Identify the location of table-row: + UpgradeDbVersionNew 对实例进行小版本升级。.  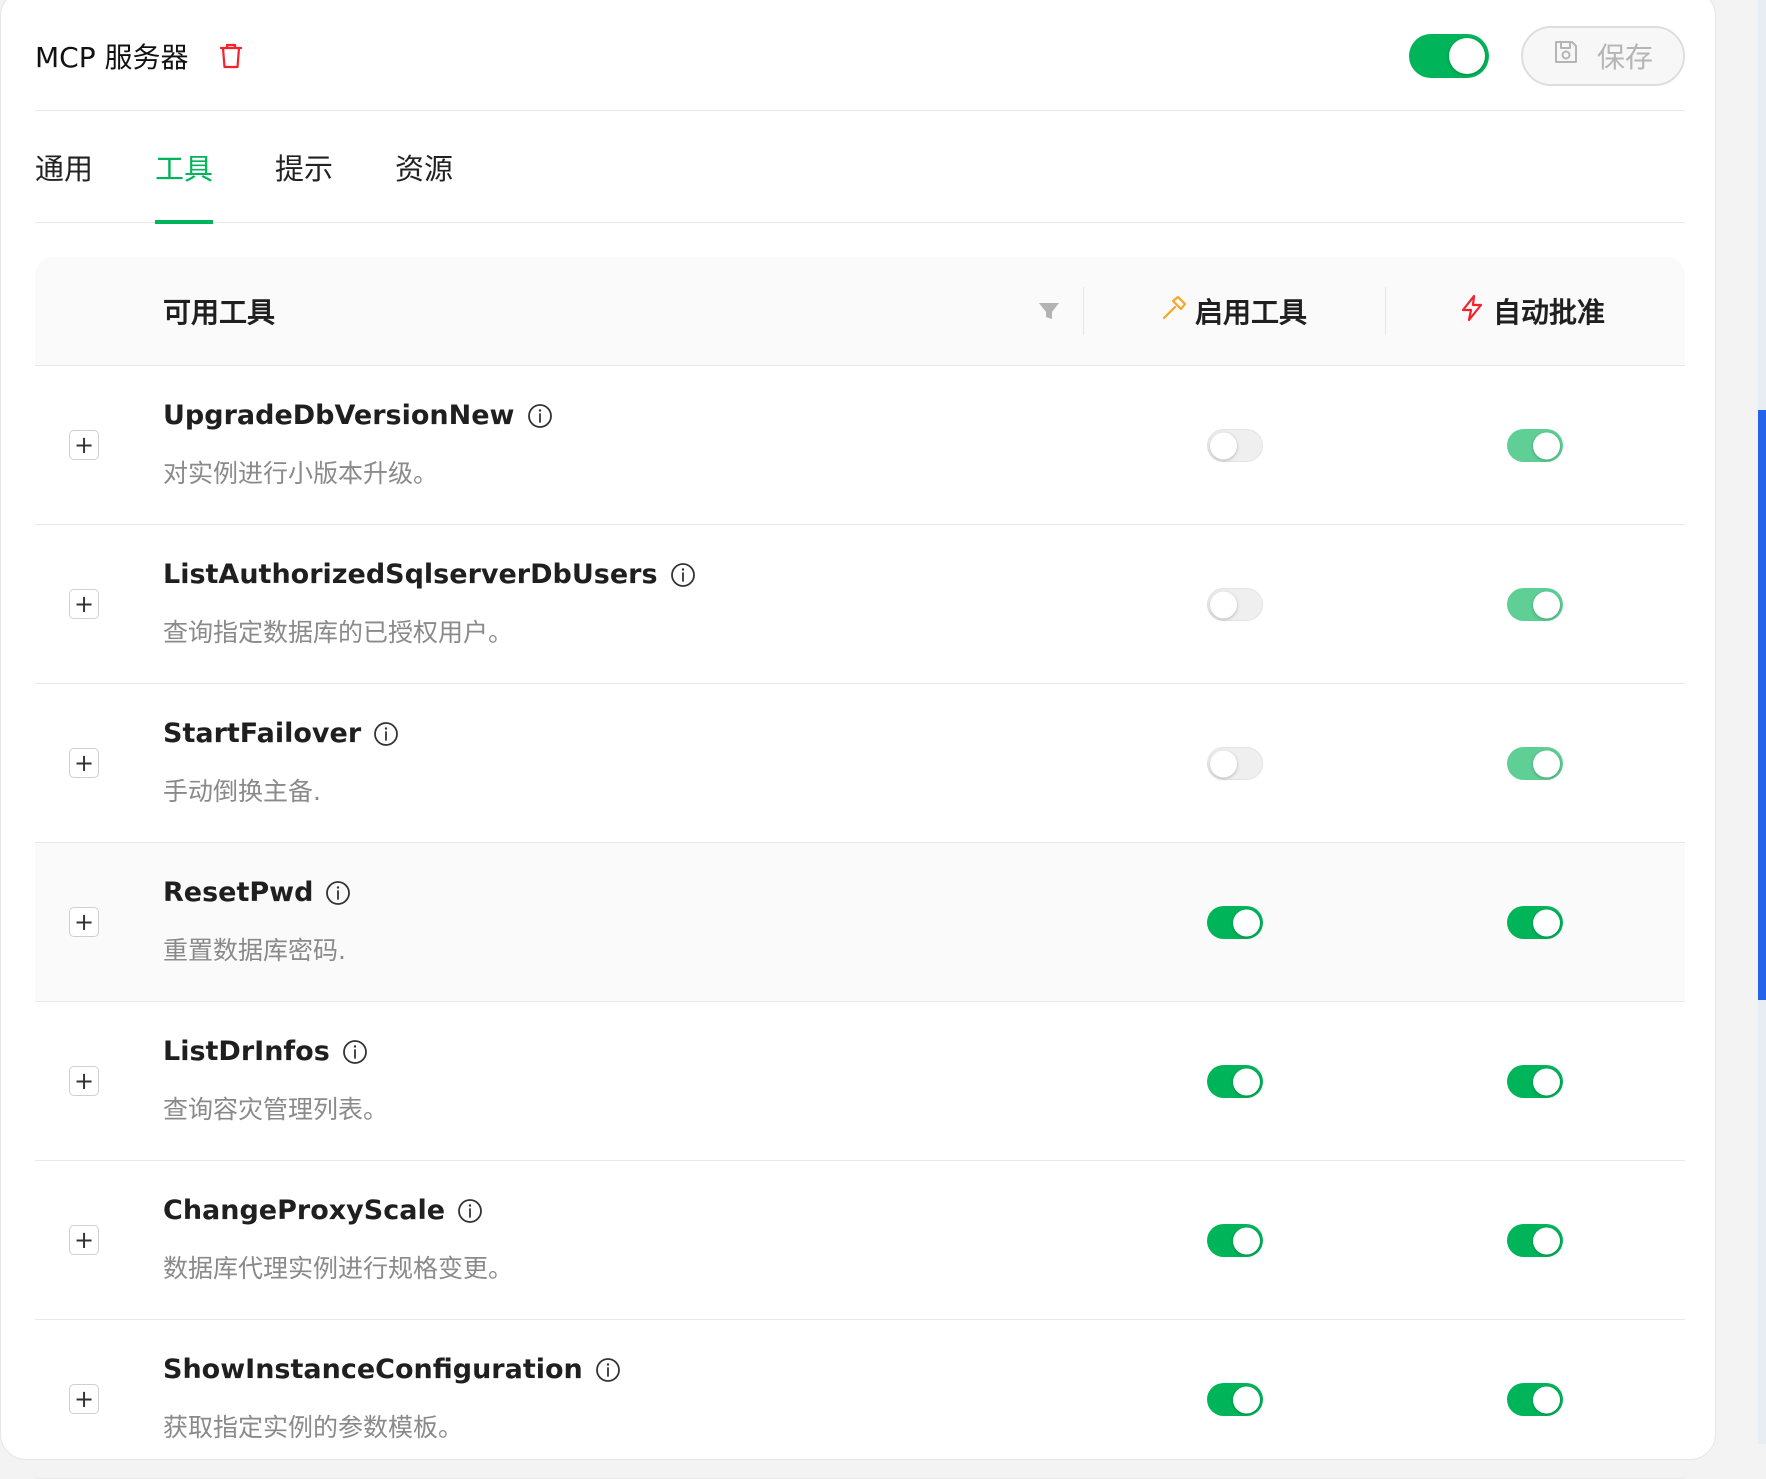
(860, 445).